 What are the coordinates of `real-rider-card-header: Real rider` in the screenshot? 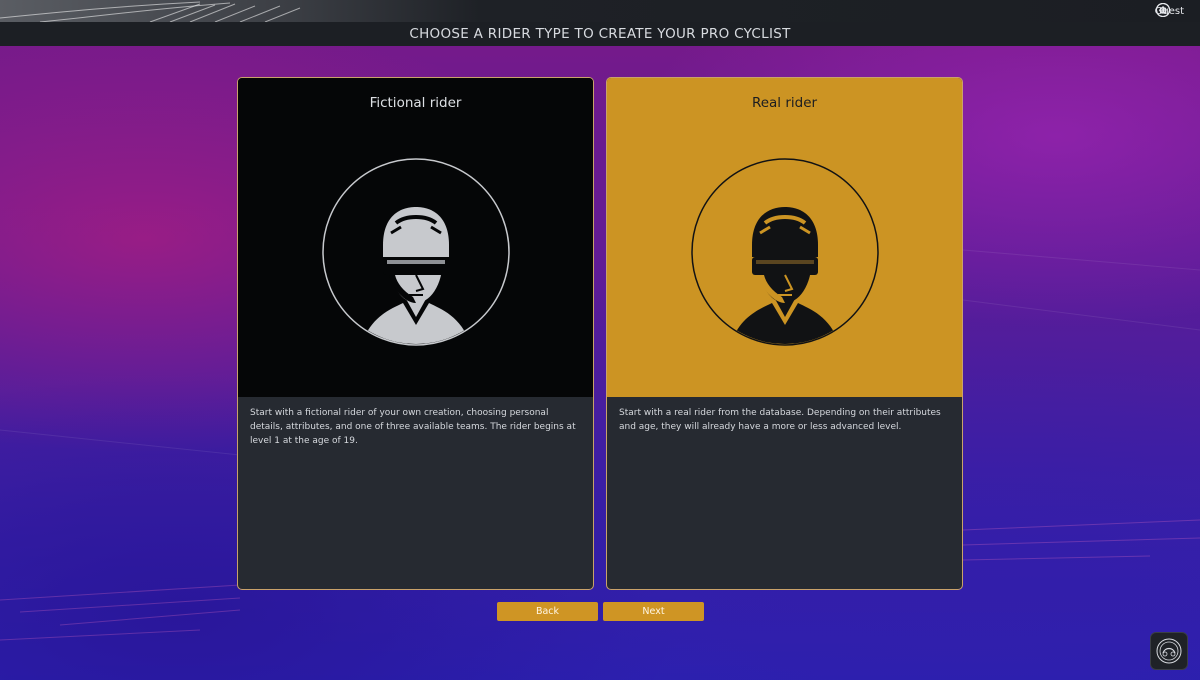 It's located at (784, 237).